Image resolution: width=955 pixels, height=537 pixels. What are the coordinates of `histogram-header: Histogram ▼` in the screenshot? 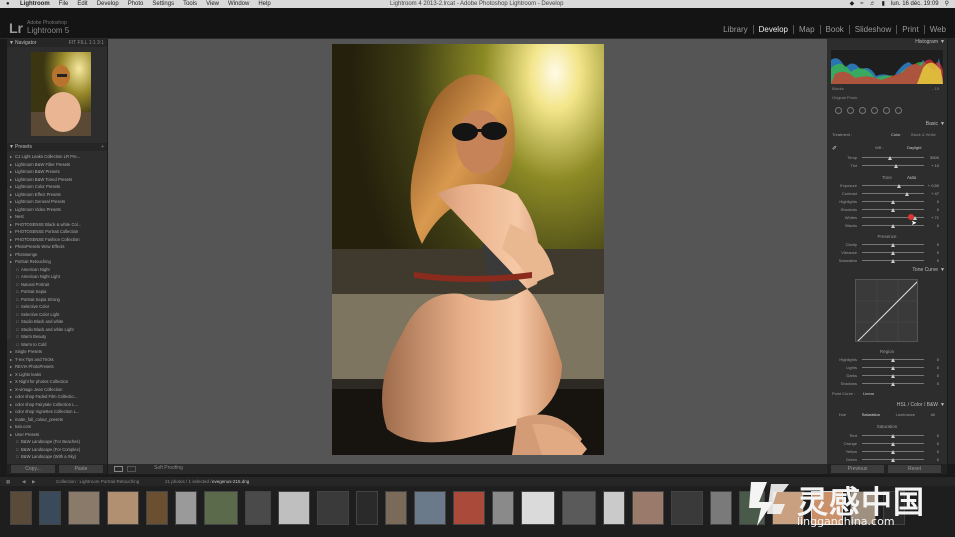 It's located at (887, 42).